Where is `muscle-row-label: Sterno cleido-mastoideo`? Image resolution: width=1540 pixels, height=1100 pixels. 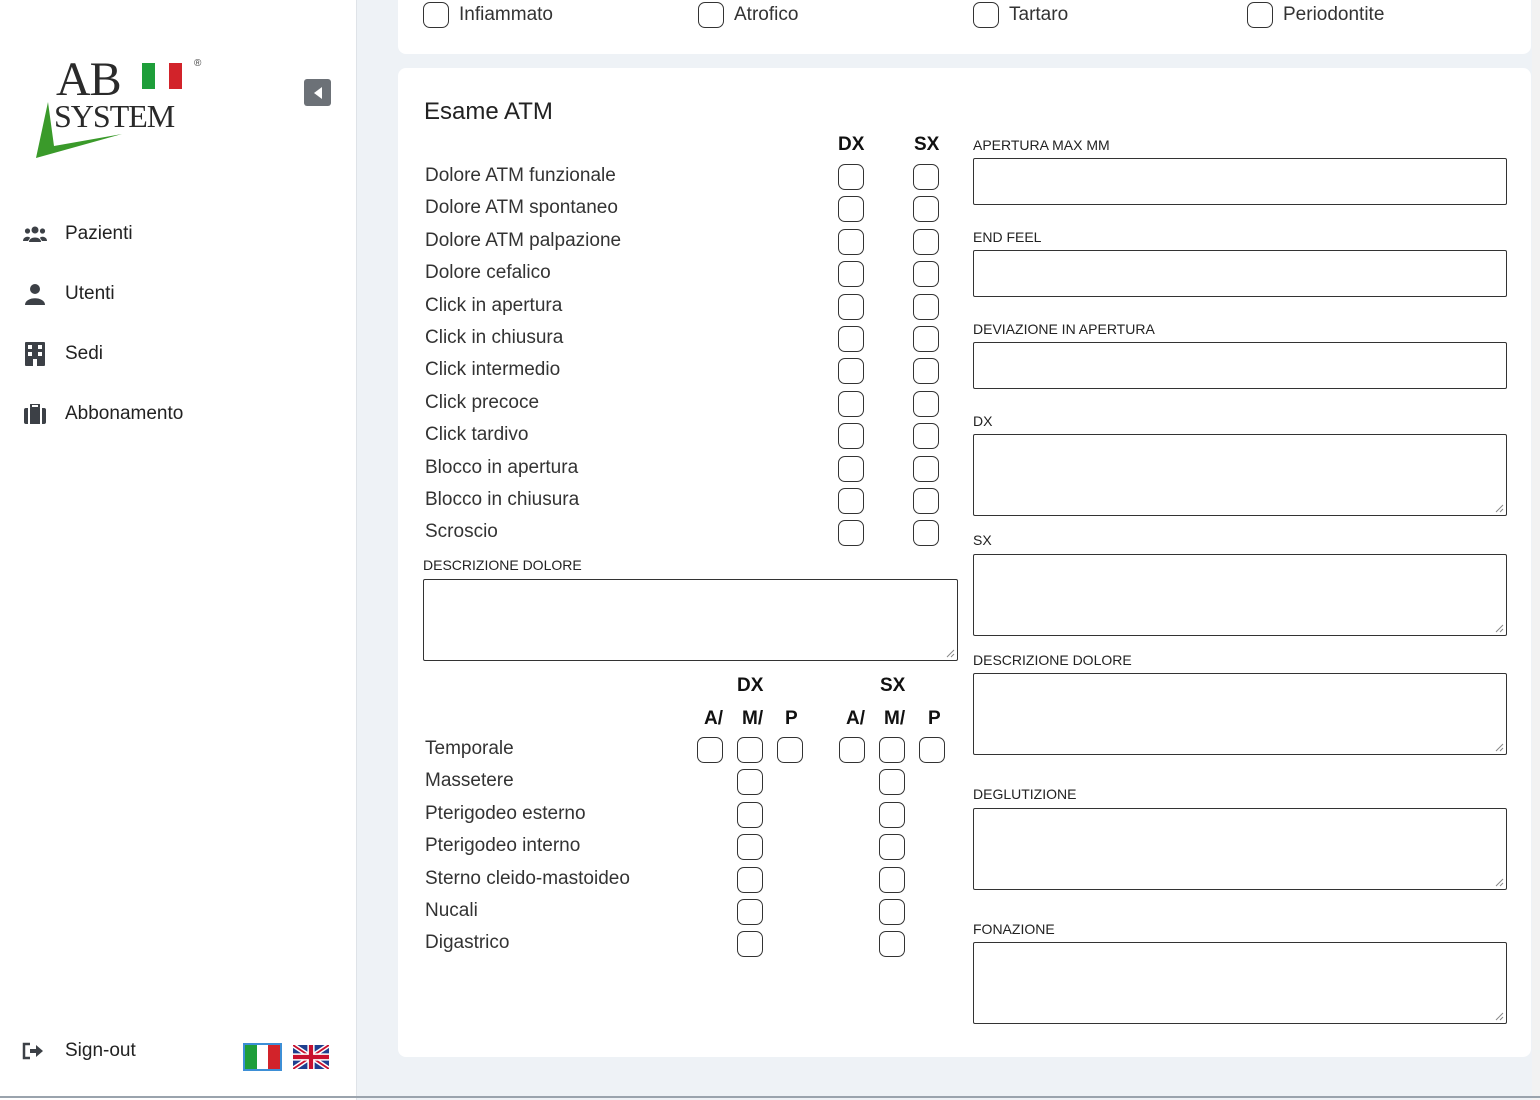
muscle-row-label: Sterno cleido-mastoideo is located at coordinates (527, 878).